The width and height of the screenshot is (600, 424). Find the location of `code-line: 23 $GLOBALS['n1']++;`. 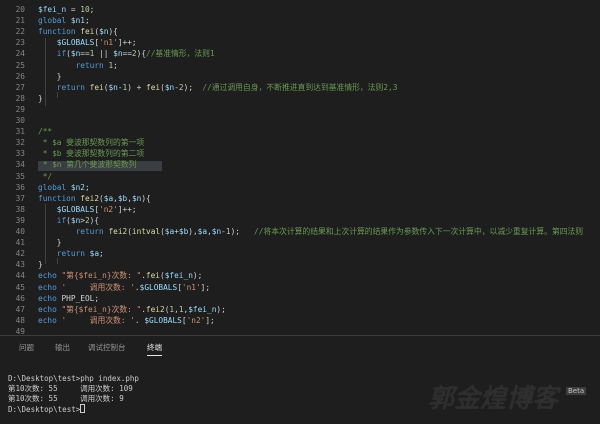

code-line: 23 $GLOBALS['n1']++; is located at coordinates (300, 42).